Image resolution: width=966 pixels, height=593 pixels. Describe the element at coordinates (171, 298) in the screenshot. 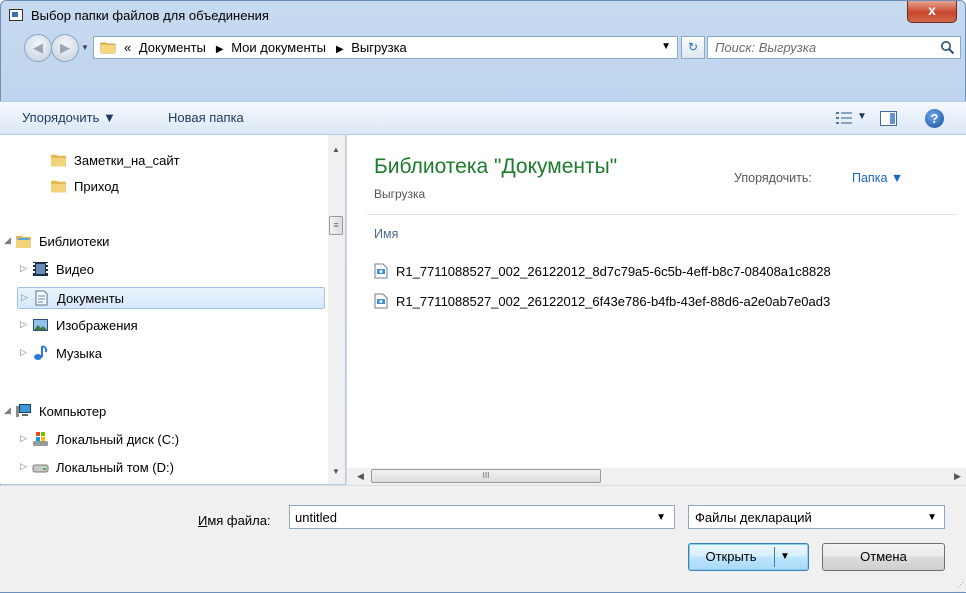

I see `tree-item-documents: ▷ Документы` at that location.